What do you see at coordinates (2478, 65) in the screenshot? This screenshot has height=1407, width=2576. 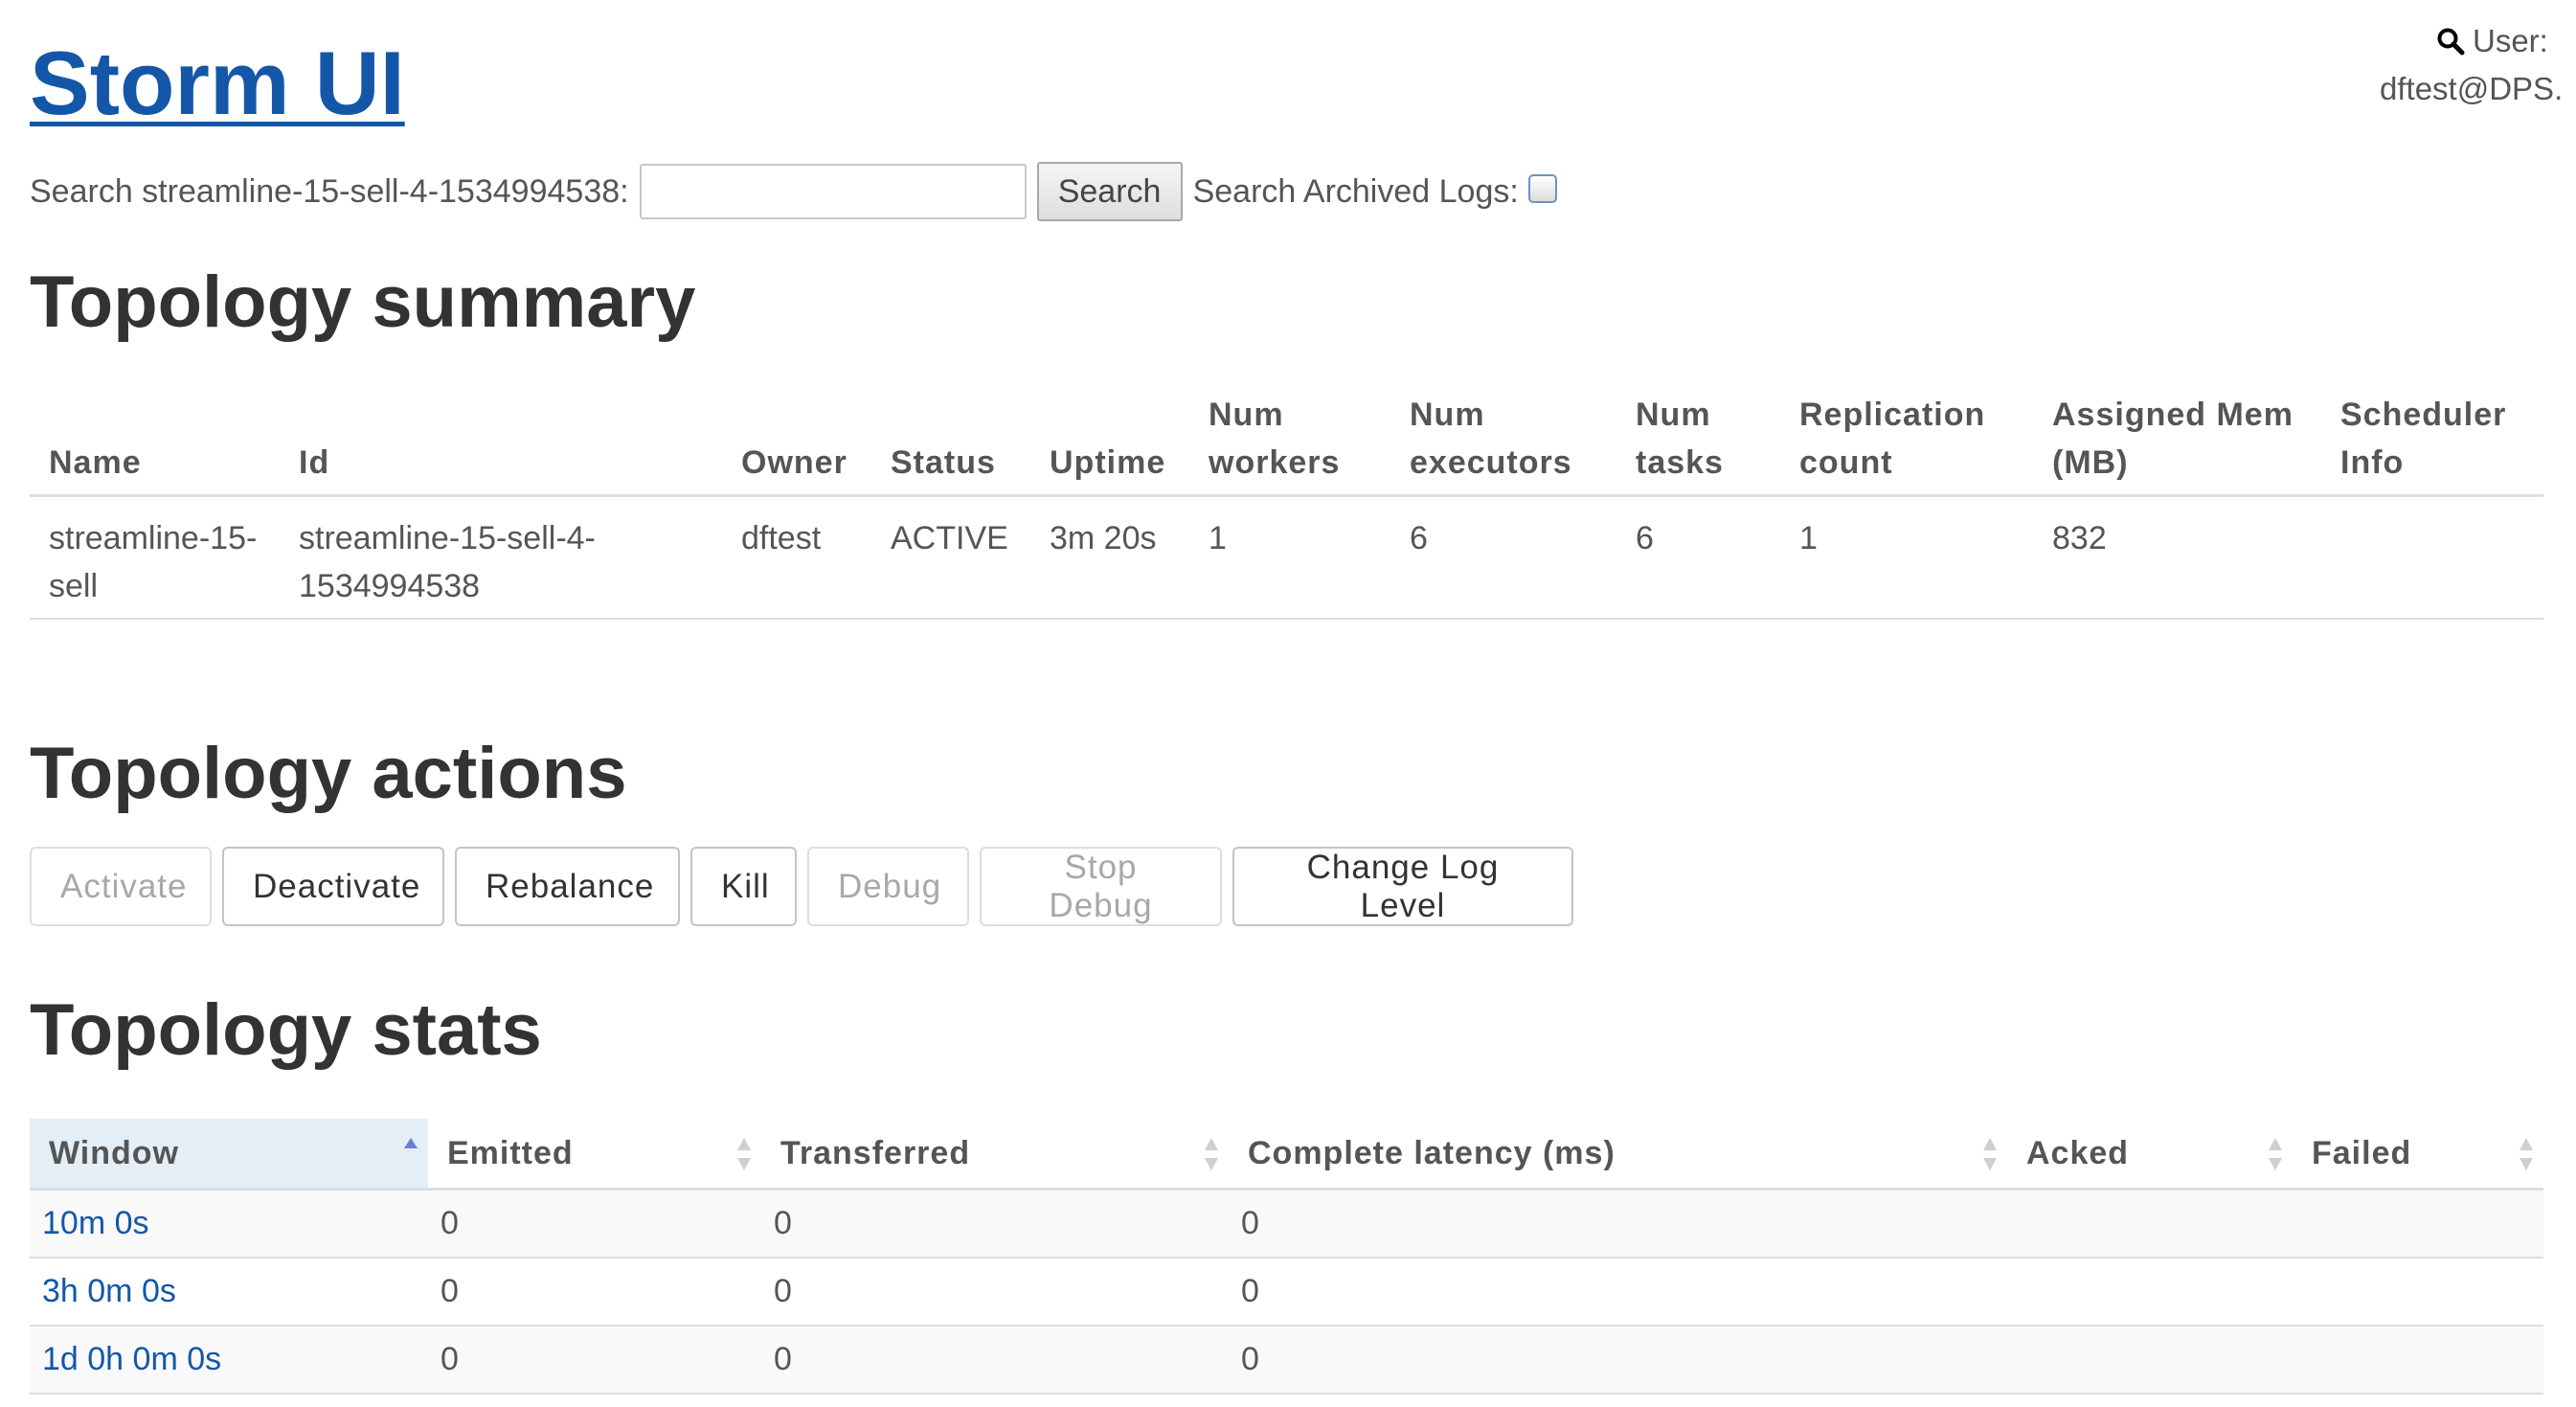 I see `user-info: User: dftest@DPS.` at bounding box center [2478, 65].